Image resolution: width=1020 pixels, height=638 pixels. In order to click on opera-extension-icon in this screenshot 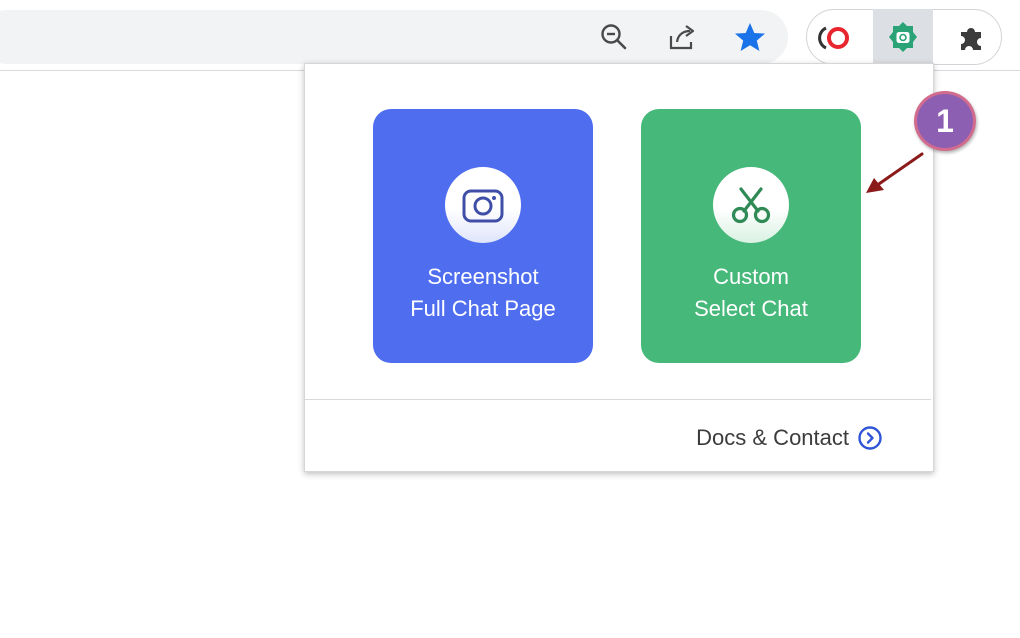, I will do `click(835, 38)`.